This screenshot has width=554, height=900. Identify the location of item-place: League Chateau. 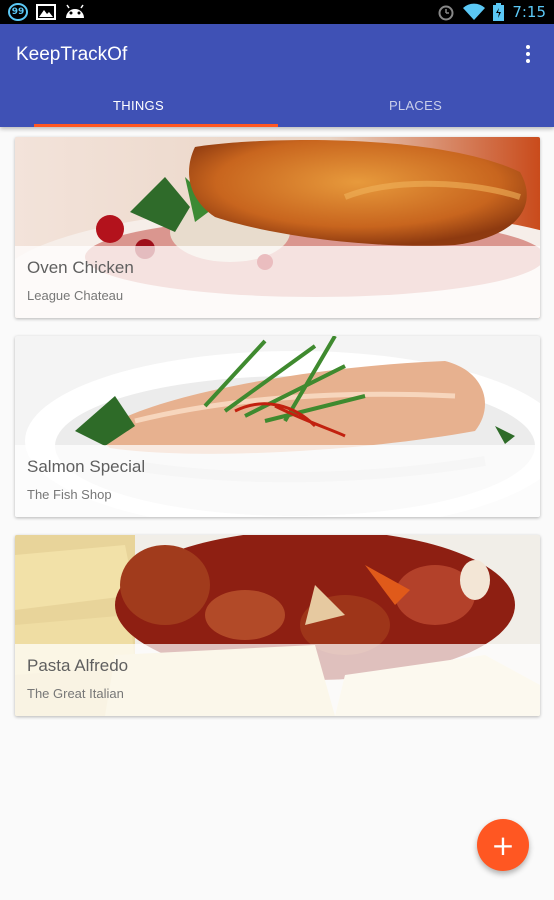
(75, 295).